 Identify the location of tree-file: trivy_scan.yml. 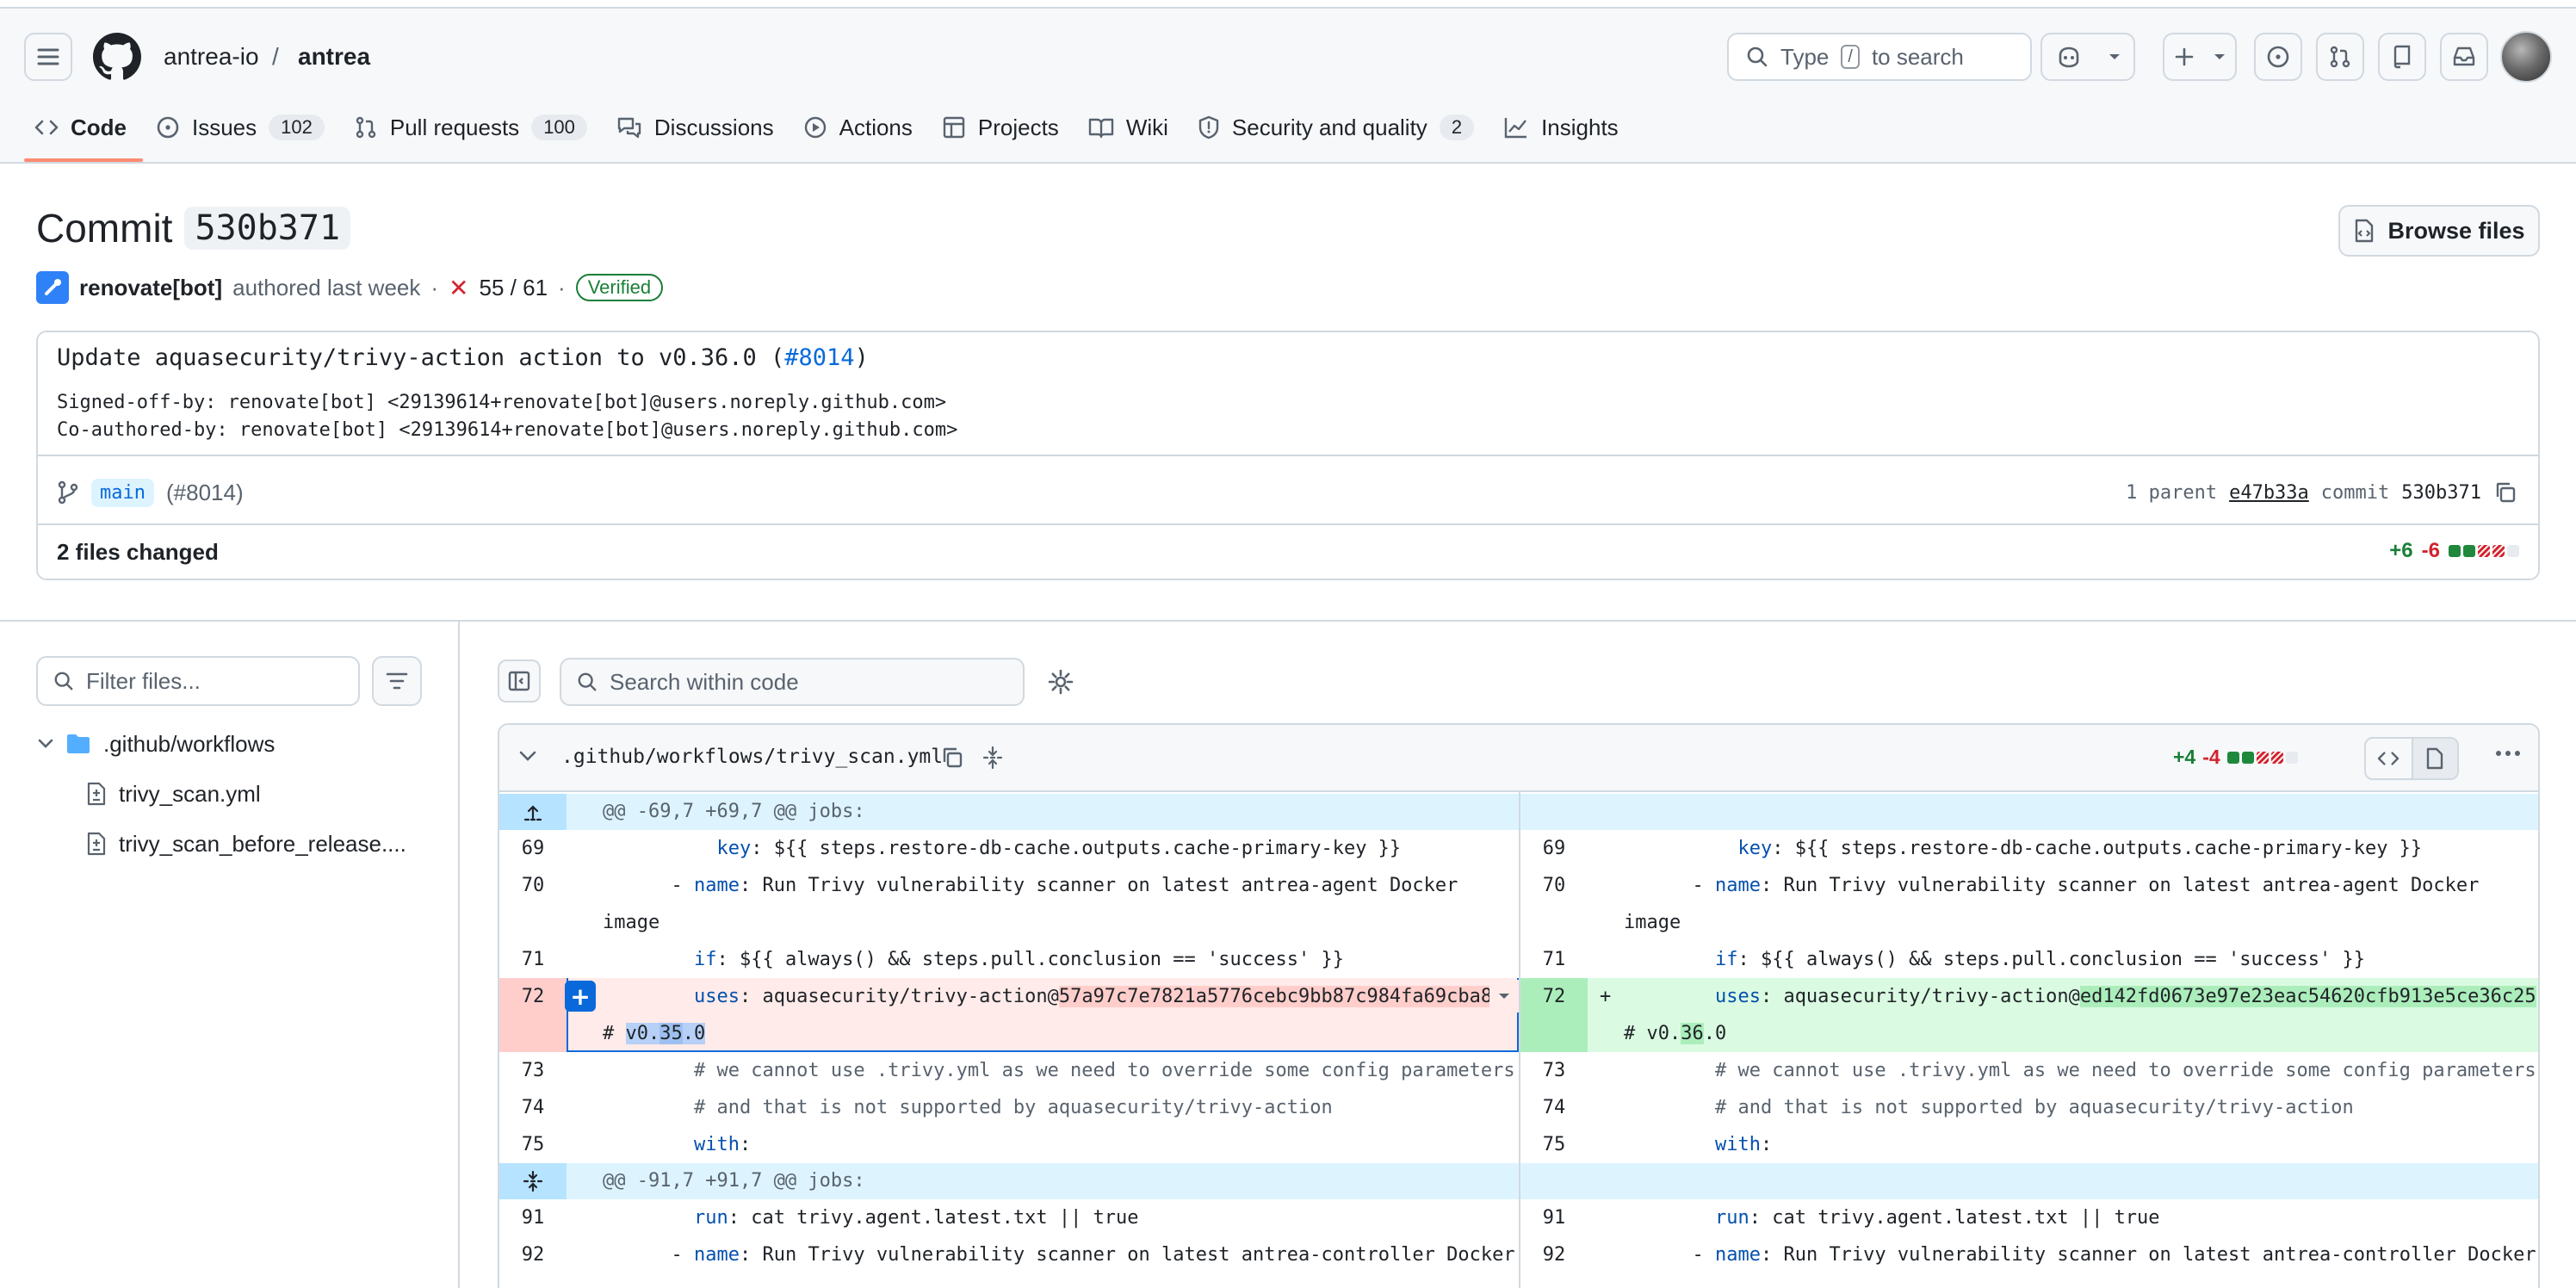
(174, 794).